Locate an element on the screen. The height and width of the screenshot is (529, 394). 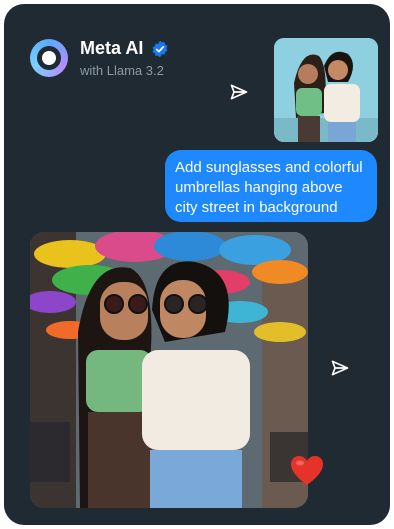
uploaded-photo-thumbnail is located at coordinates (326, 90).